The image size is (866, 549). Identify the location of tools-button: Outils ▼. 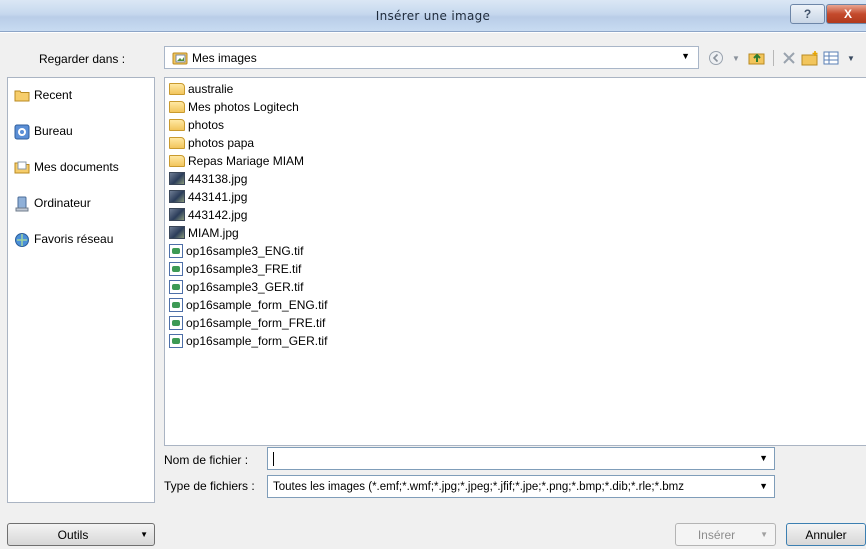
(81, 534).